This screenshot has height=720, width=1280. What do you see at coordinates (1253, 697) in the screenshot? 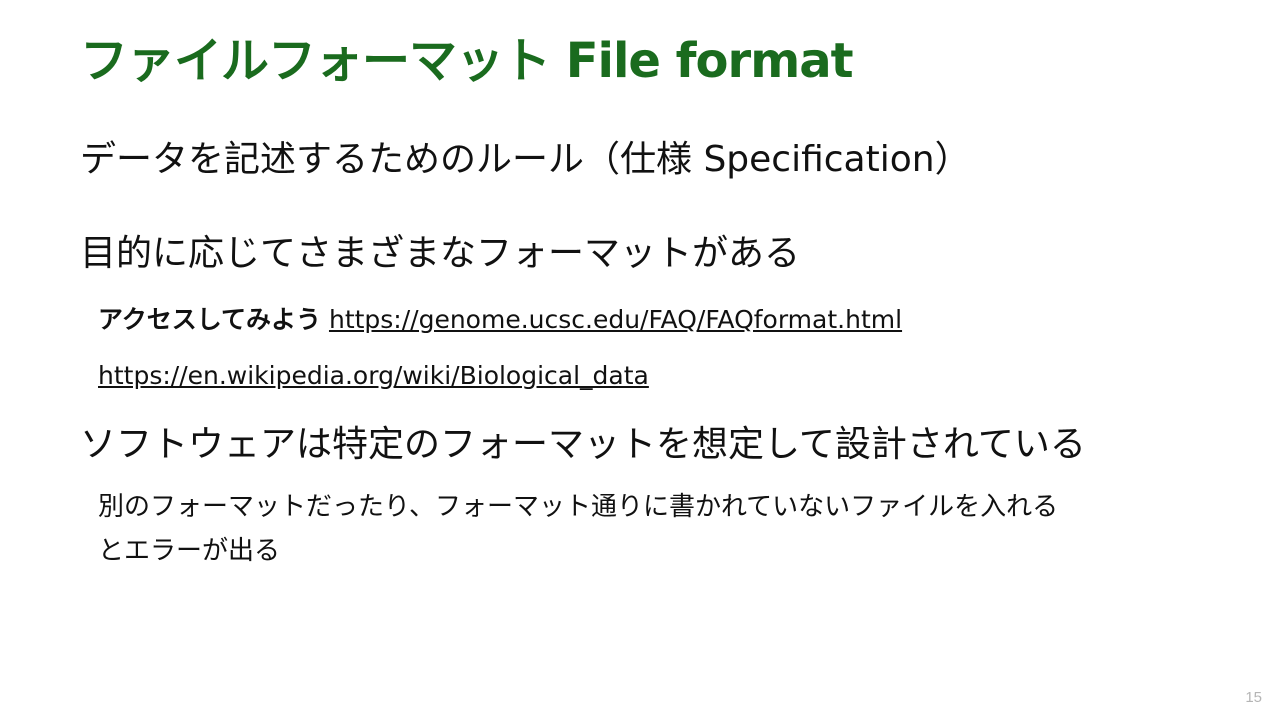
I see `page-number: 15` at bounding box center [1253, 697].